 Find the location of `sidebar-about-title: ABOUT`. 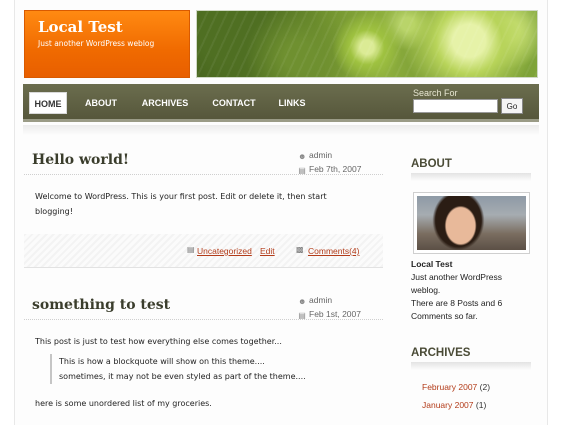

sidebar-about-title: ABOUT is located at coordinates (431, 164).